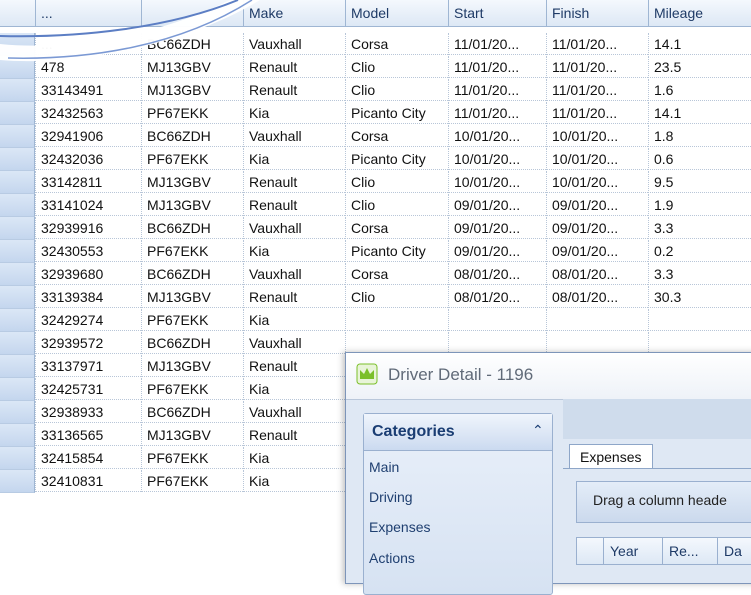  What do you see at coordinates (620, 551) in the screenshot?
I see `column-header-year: Year` at bounding box center [620, 551].